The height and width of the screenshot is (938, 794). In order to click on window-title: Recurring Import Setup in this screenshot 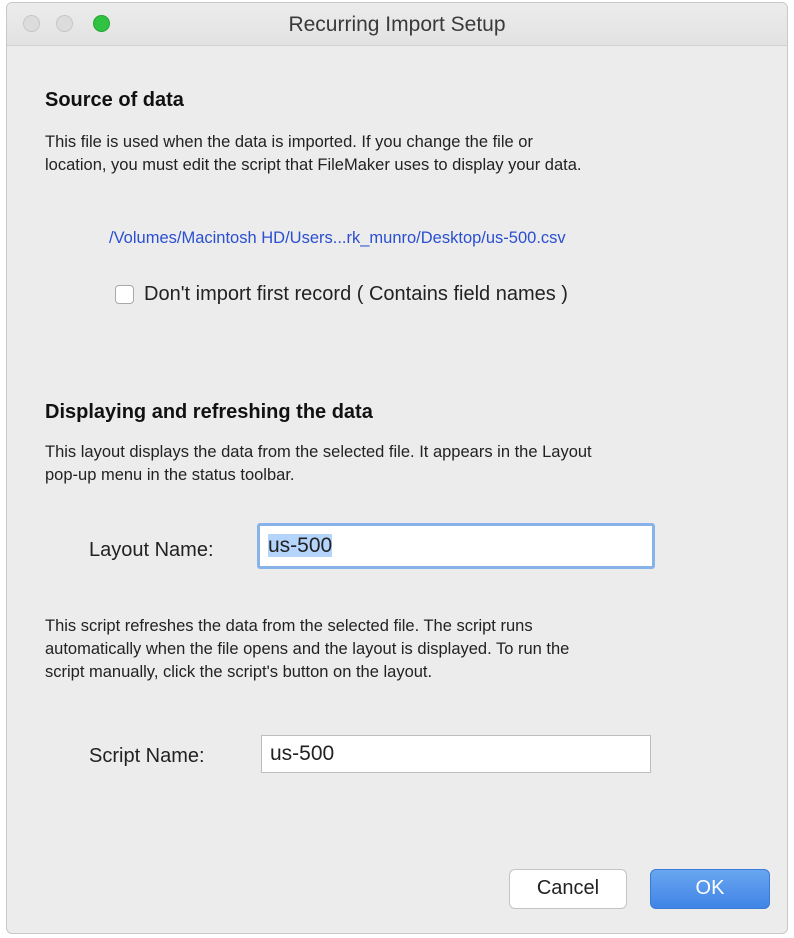, I will do `click(397, 24)`.